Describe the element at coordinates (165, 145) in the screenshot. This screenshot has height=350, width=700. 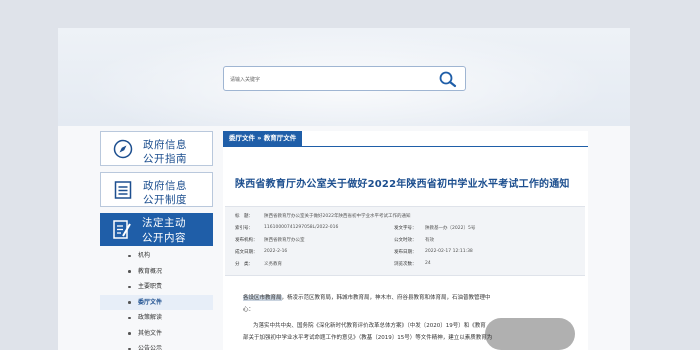
I see `nav-guide-line1: 政府信息` at that location.